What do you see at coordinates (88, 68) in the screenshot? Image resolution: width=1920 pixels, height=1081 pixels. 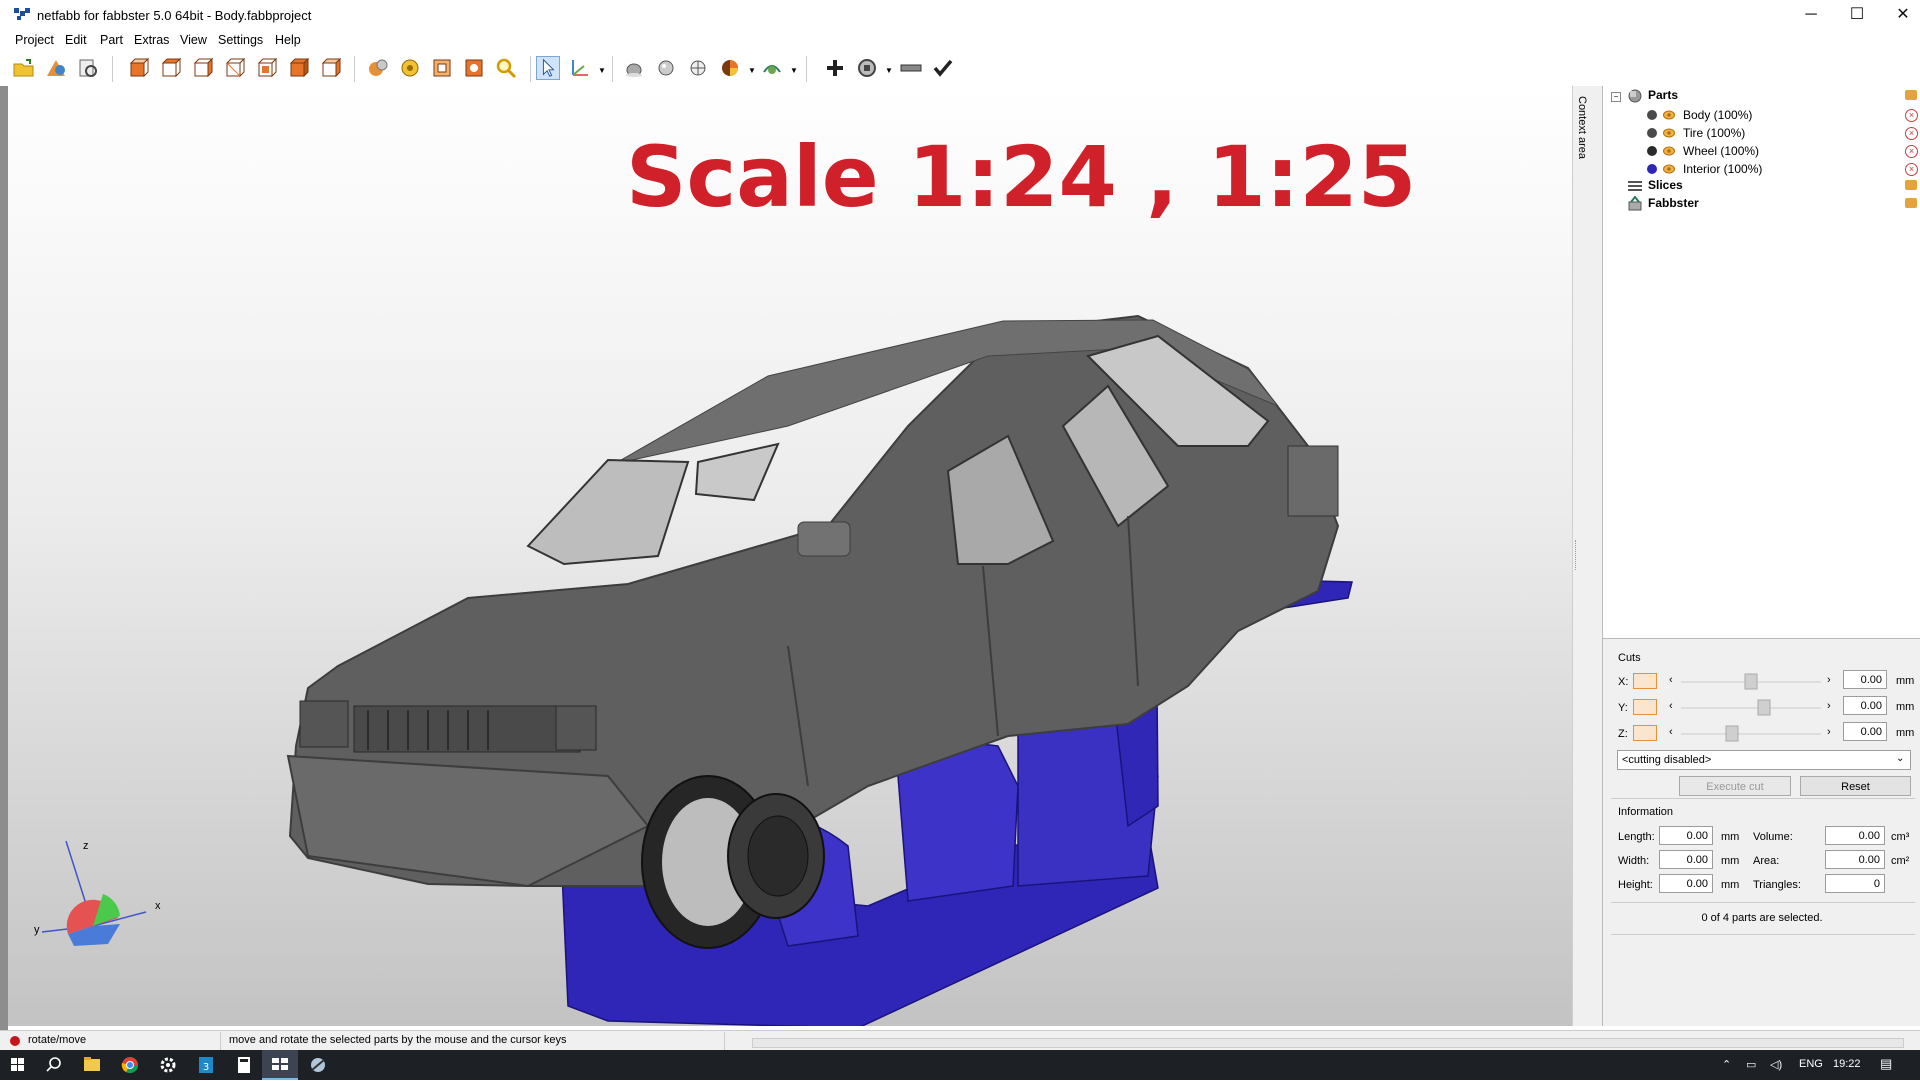 I see `load-icon` at bounding box center [88, 68].